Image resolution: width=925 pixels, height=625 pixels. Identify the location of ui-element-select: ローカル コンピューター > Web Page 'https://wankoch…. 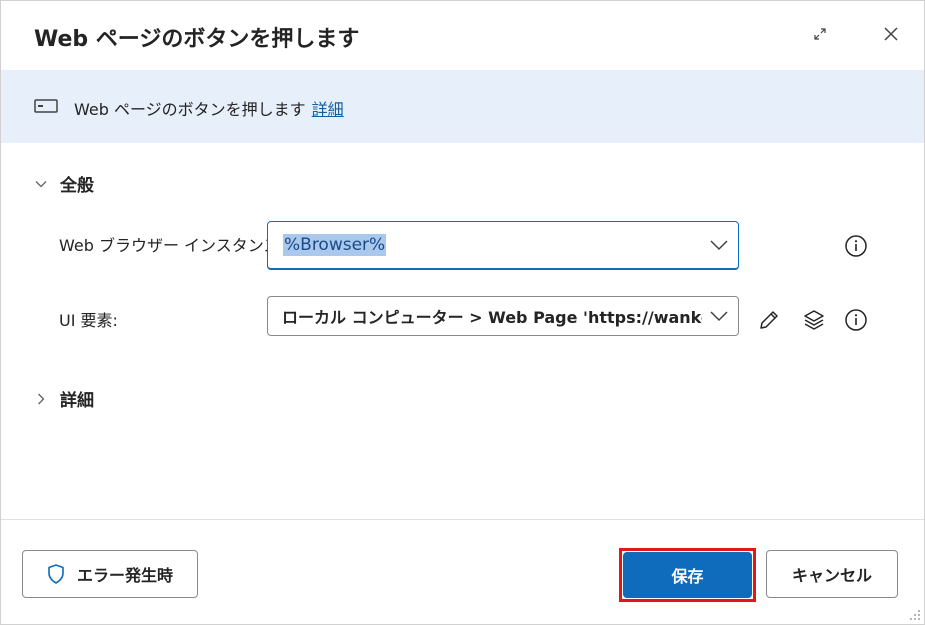
(503, 316).